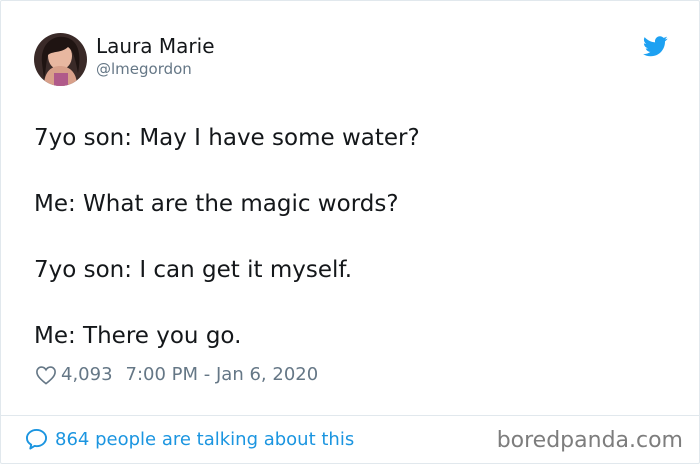  What do you see at coordinates (144, 69) in the screenshot?
I see `author-handle: @lmegordon` at bounding box center [144, 69].